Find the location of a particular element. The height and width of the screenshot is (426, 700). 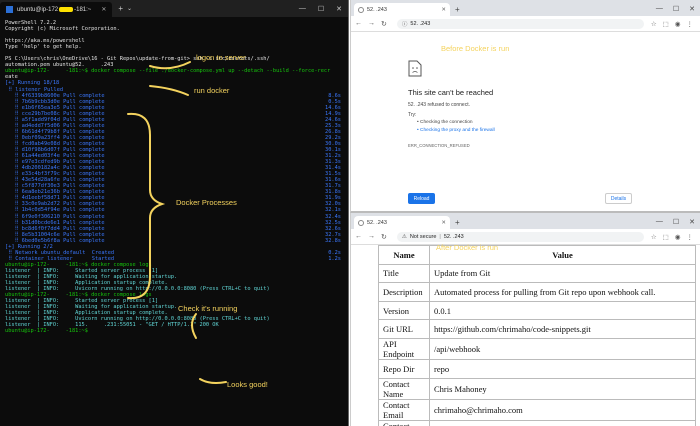

arrow-logon is located at coordinates (170, 65).